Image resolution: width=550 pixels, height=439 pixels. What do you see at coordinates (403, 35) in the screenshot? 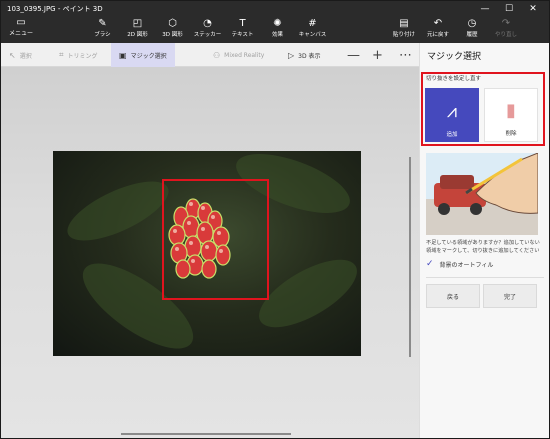
I see `tool-label: 貼り付け` at bounding box center [403, 35].